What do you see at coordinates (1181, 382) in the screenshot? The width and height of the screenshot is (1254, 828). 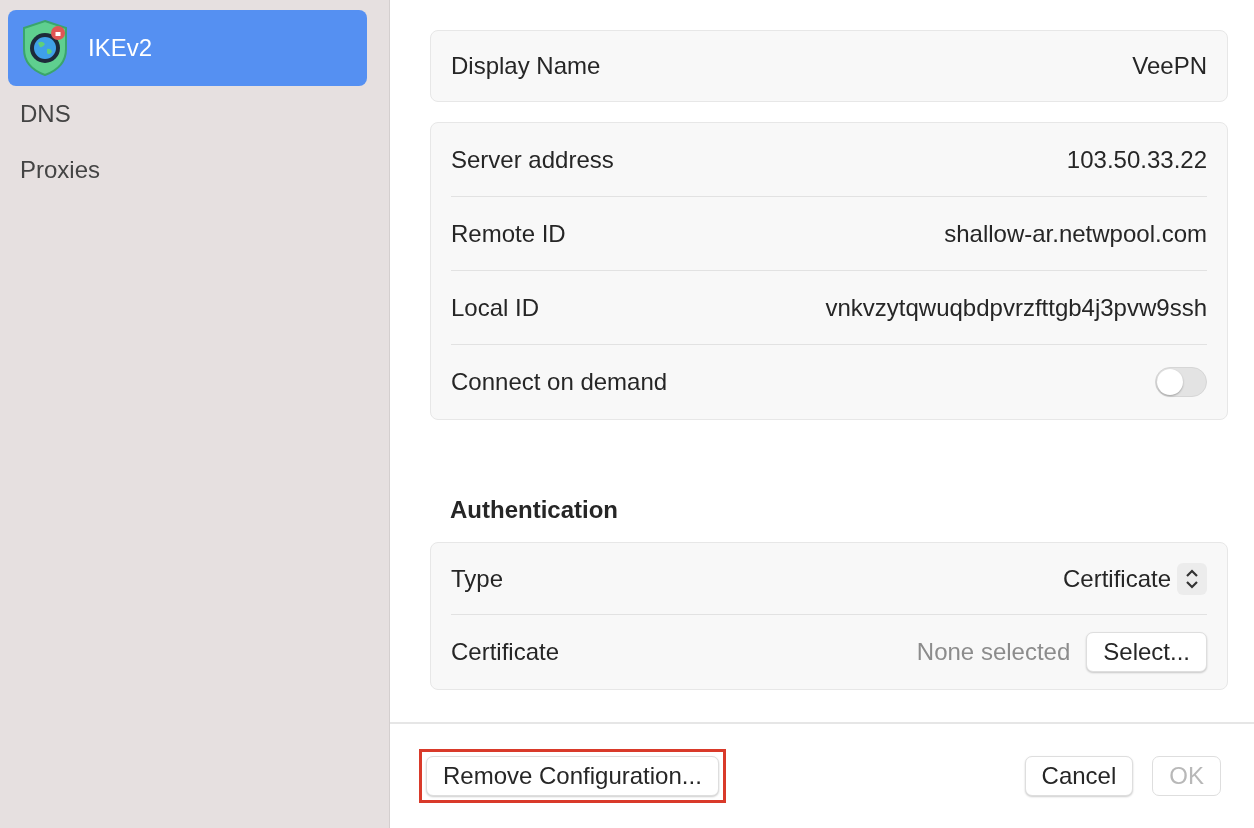 I see `toggle-switch` at bounding box center [1181, 382].